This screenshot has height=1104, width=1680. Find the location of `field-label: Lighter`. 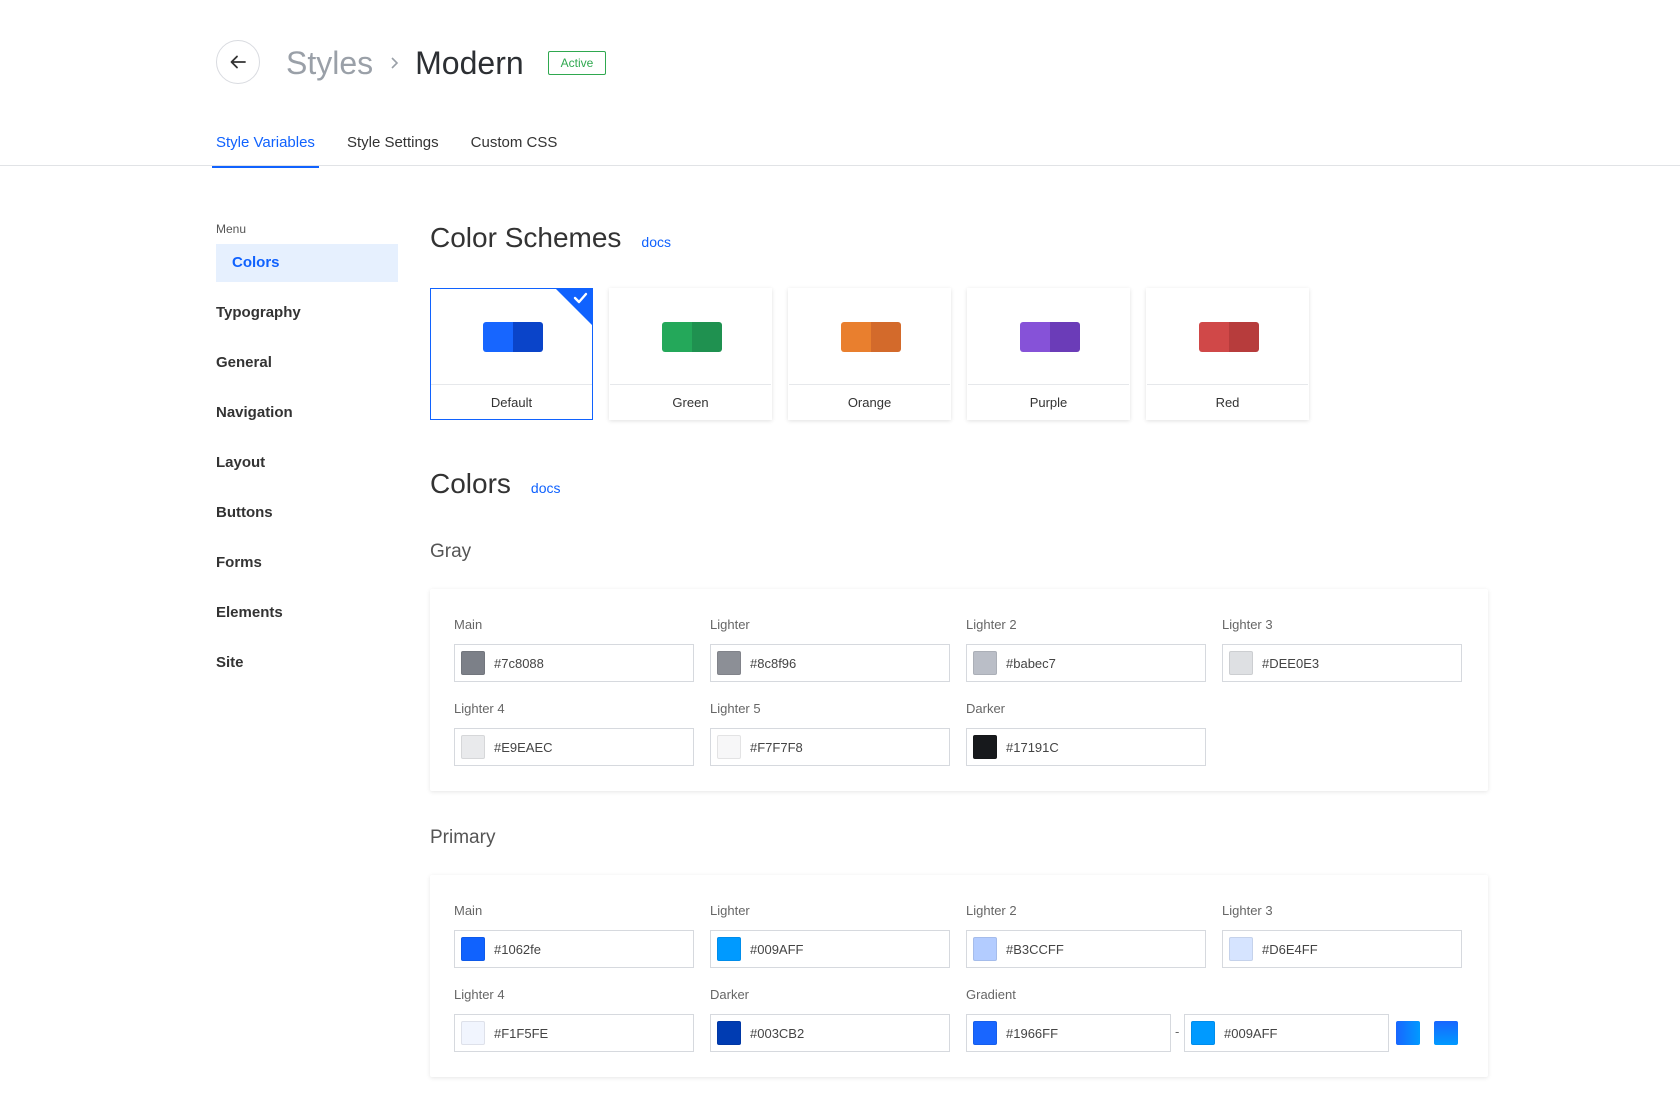

field-label: Lighter is located at coordinates (730, 624).